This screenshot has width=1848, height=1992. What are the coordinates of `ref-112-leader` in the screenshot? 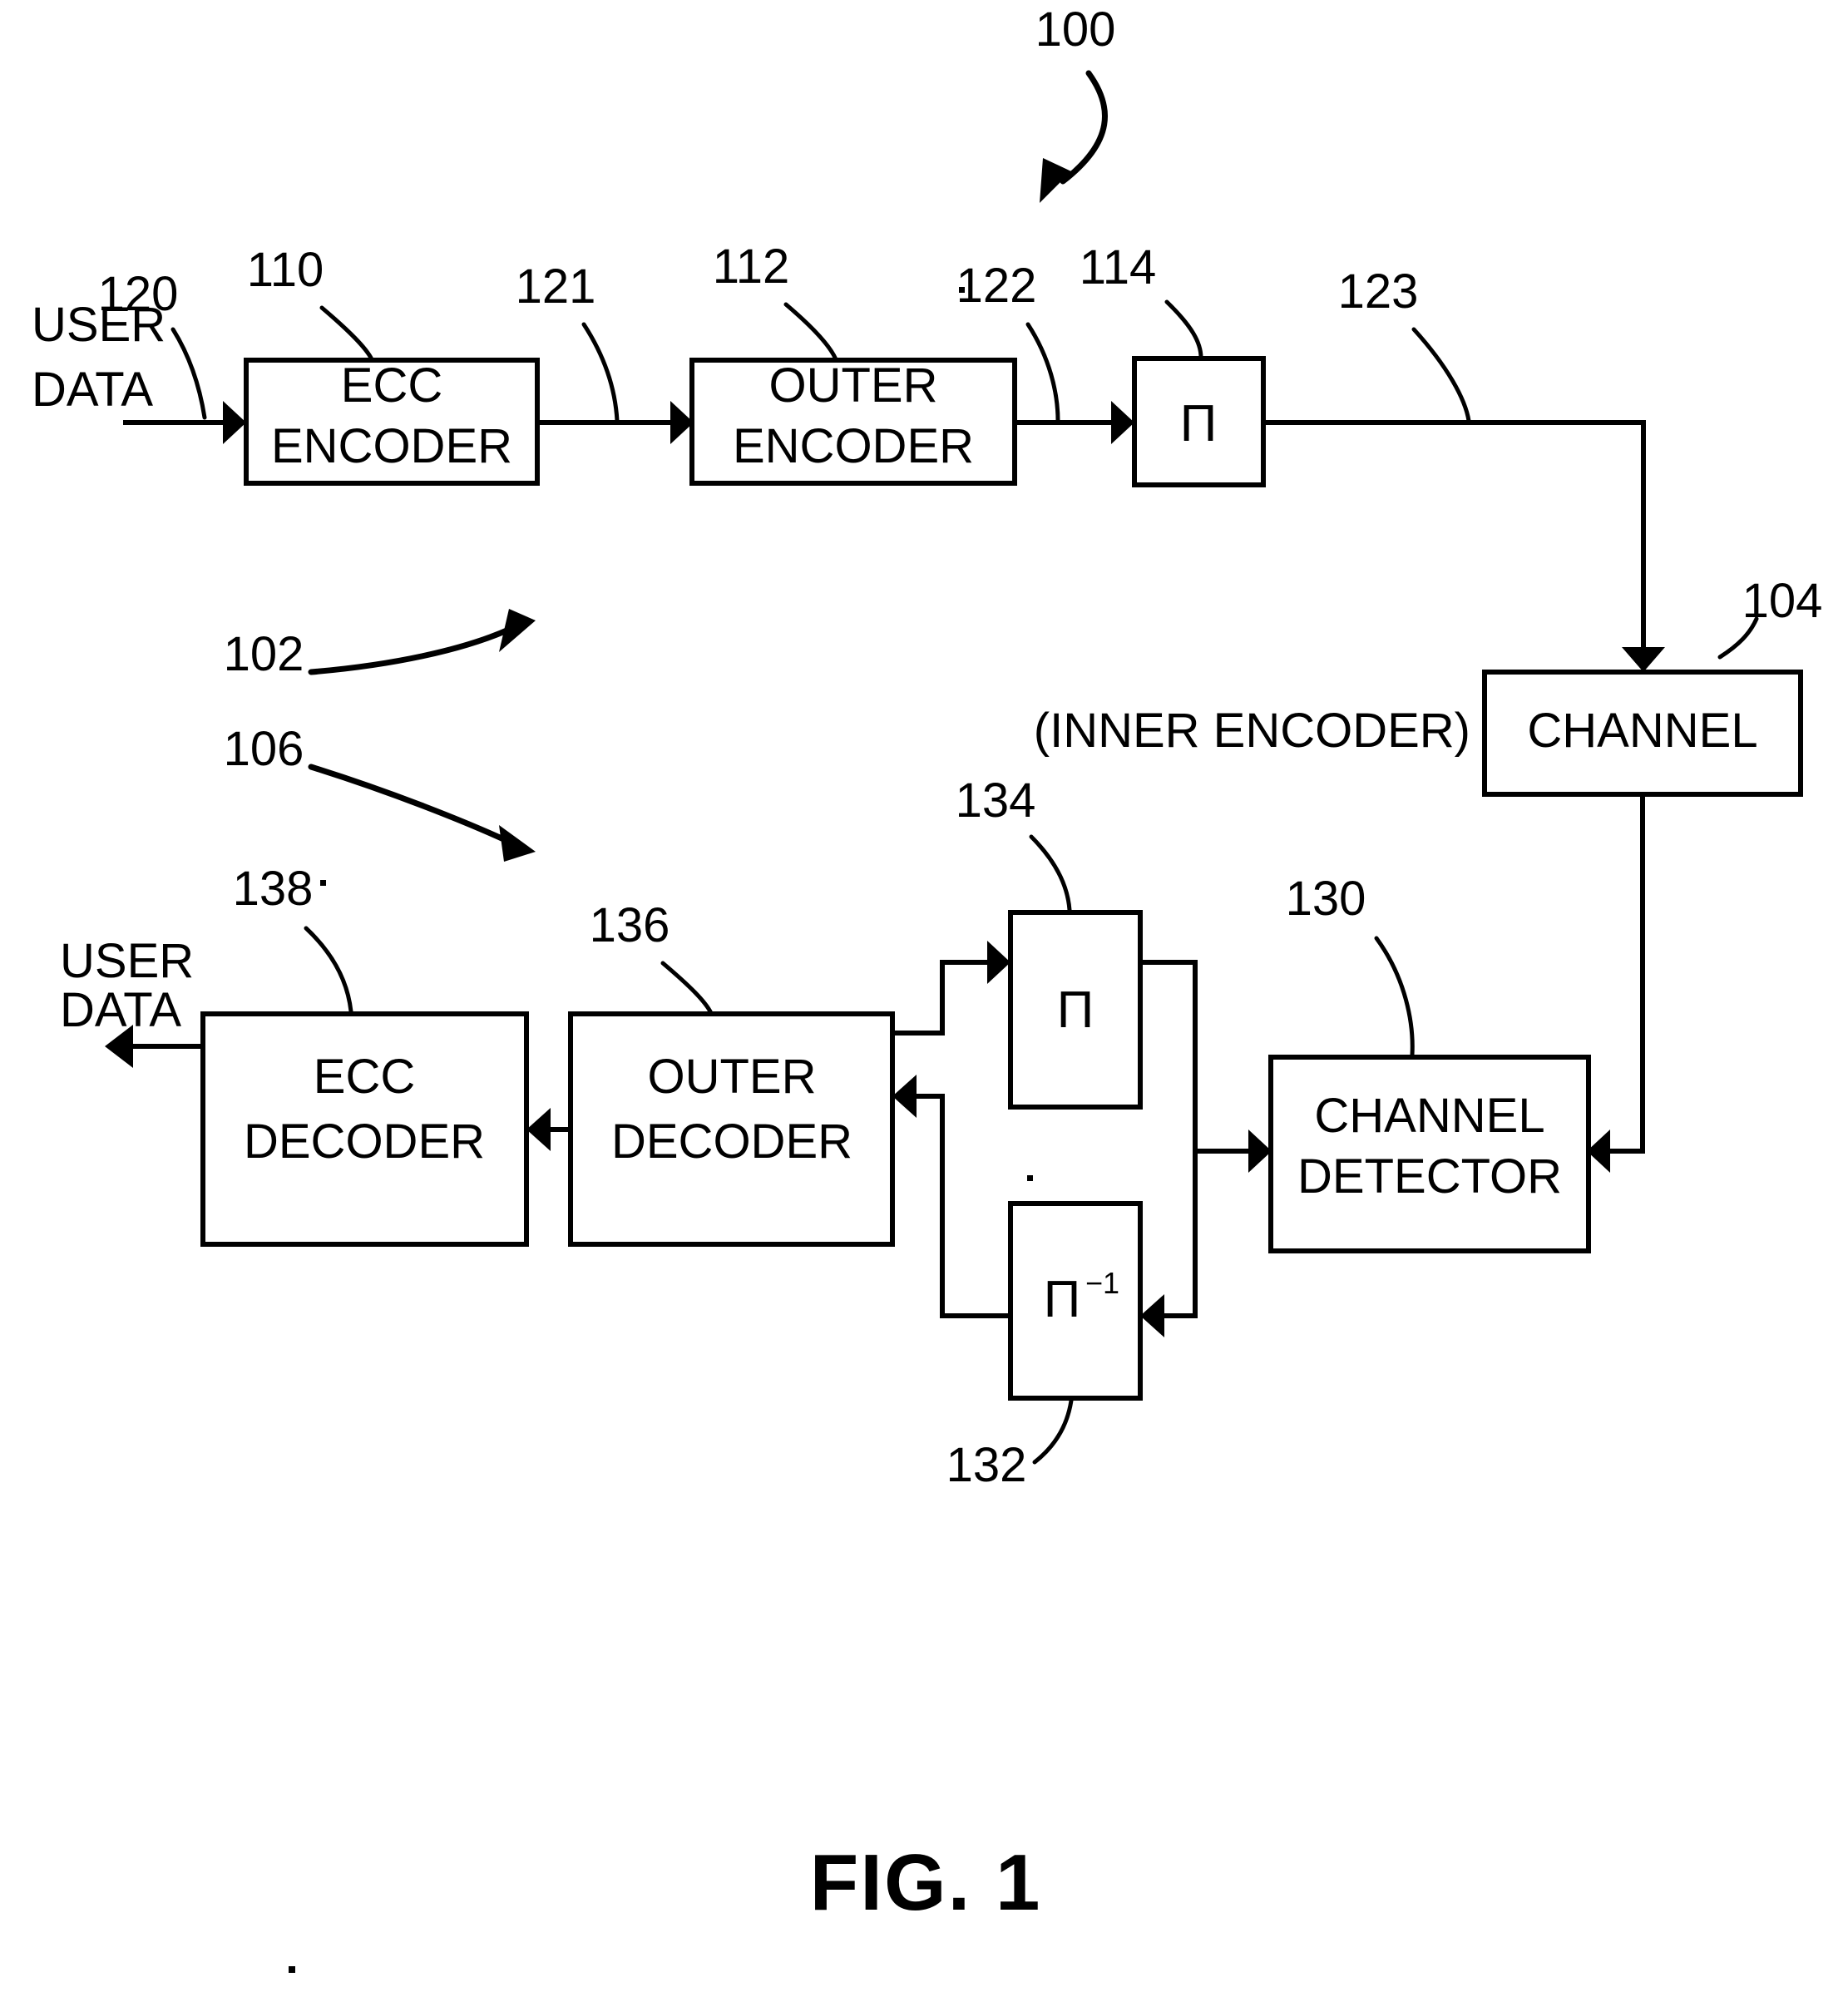 It's located at (810, 332).